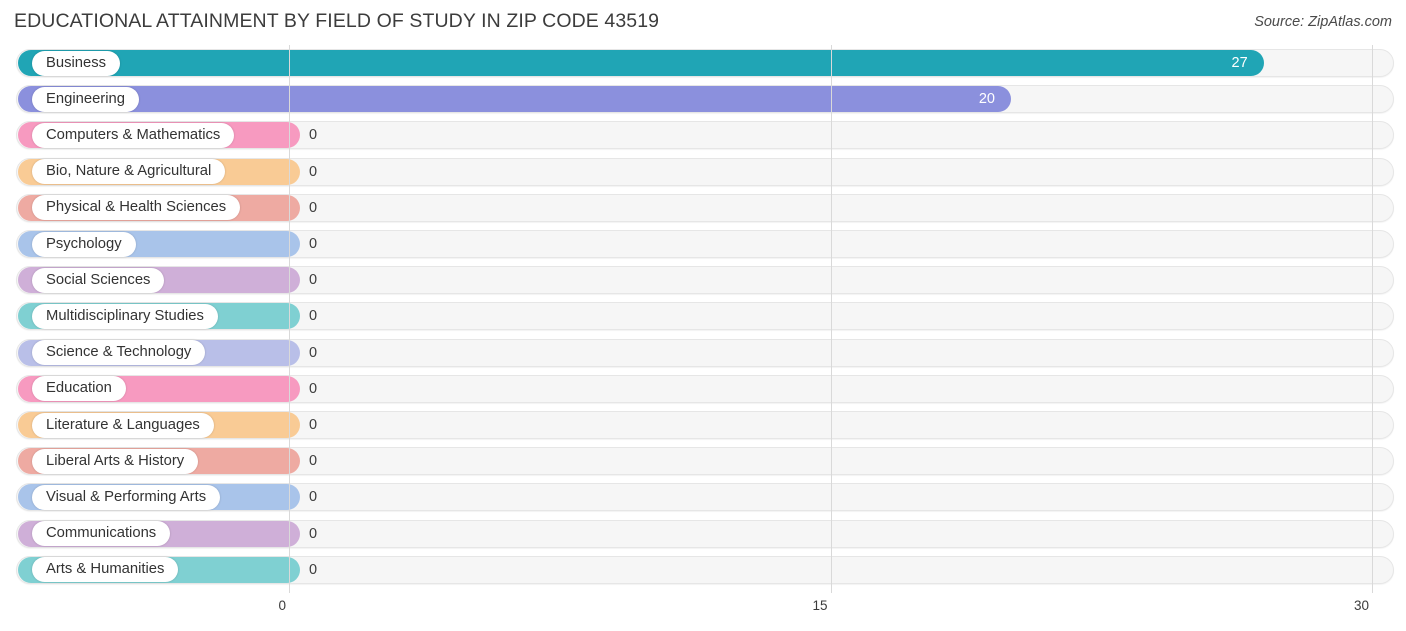 This screenshot has width=1406, height=631. What do you see at coordinates (79, 389) in the screenshot?
I see `bar-category-label: Education` at bounding box center [79, 389].